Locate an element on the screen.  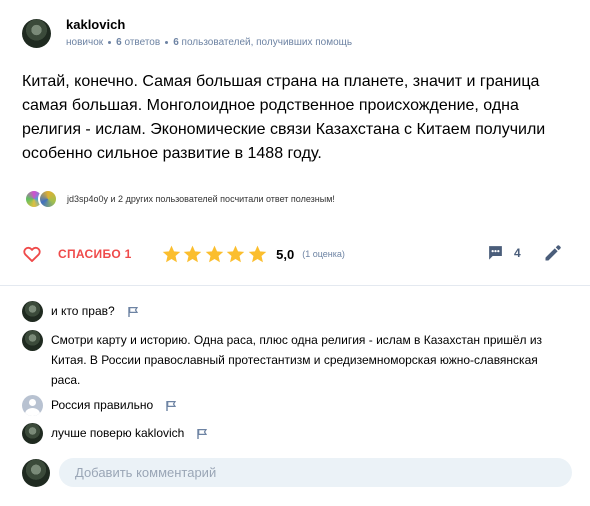
helped-count: 6 is located at coordinates (176, 42).